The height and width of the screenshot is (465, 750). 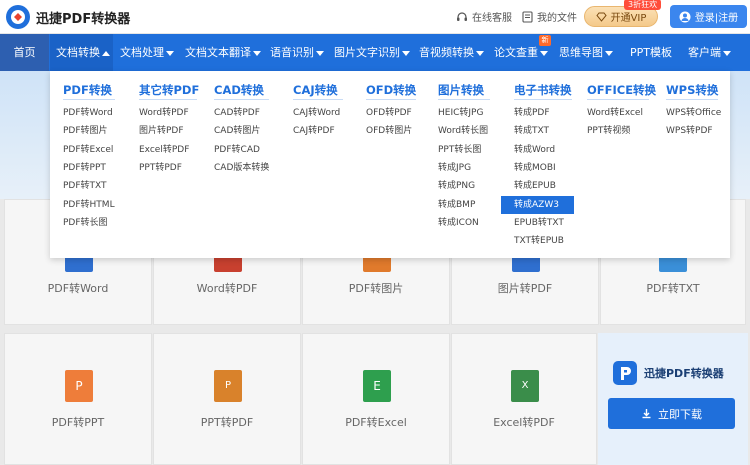 What do you see at coordinates (456, 205) in the screenshot?
I see `menu-item: 转成BMP` at bounding box center [456, 205].